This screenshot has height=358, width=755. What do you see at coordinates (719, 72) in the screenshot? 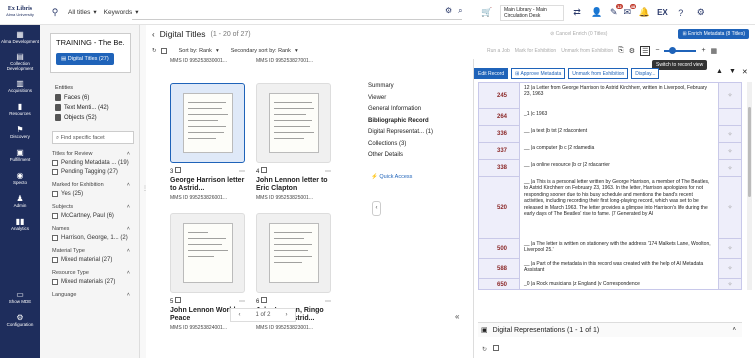
I see `caret-up-icon: ▲` at bounding box center [719, 72].